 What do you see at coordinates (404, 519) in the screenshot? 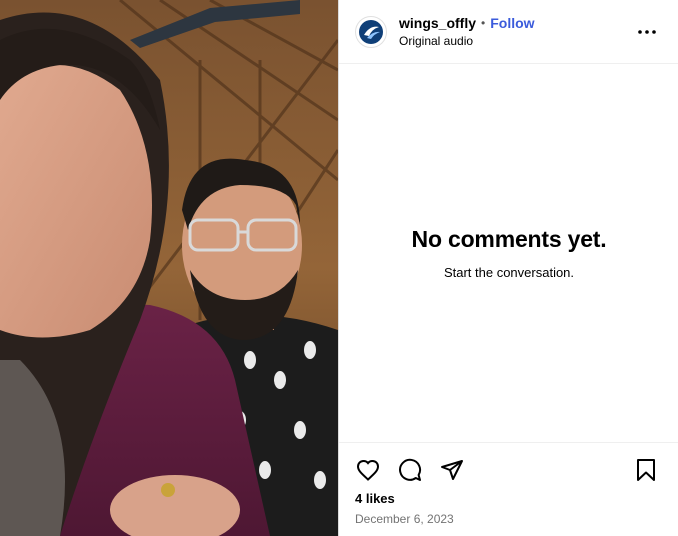
I see `post-date: December 6, 2023` at bounding box center [404, 519].